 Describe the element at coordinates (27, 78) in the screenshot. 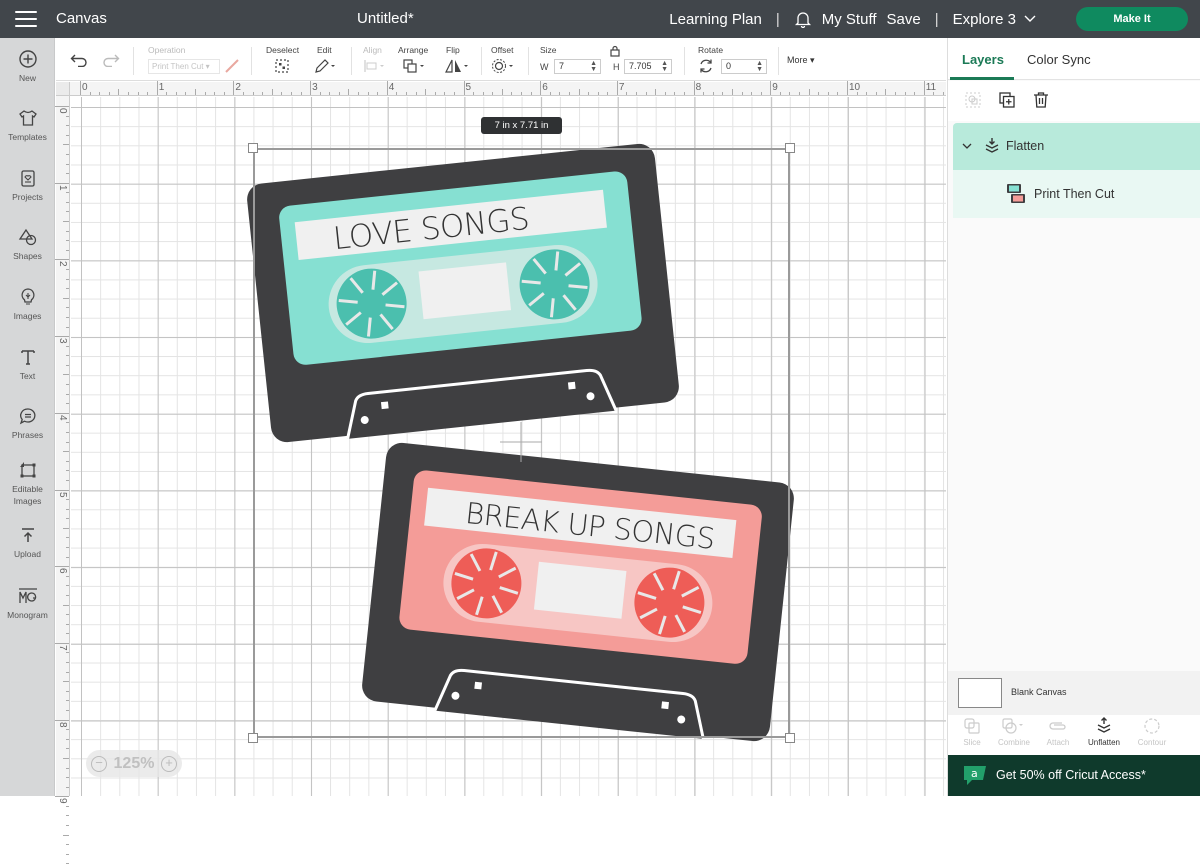

I see `sidebar-label: New` at that location.